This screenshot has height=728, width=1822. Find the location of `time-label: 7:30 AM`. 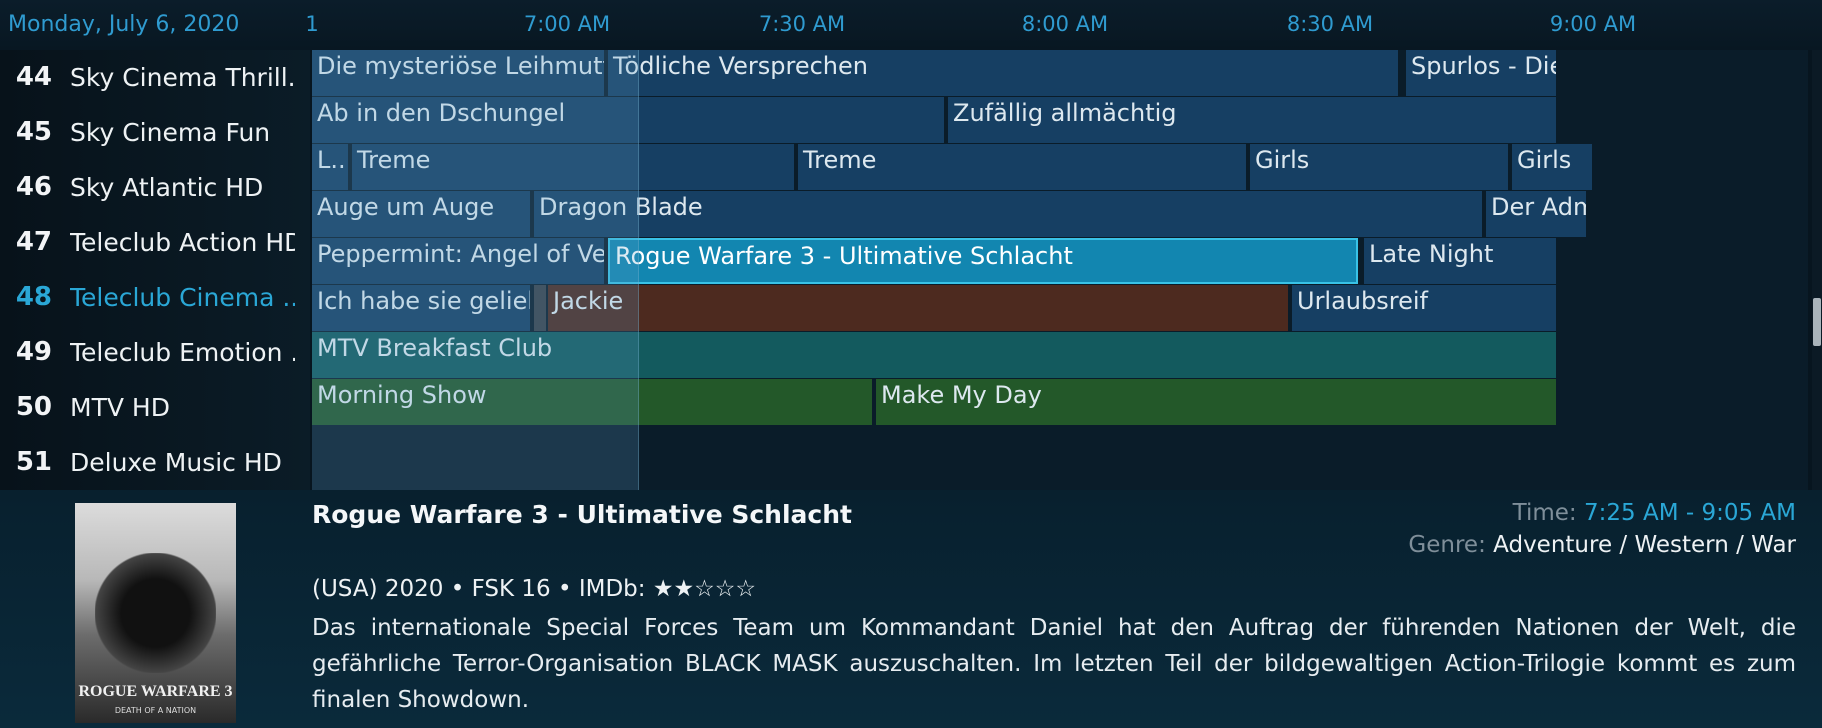

time-label: 7:30 AM is located at coordinates (802, 24).